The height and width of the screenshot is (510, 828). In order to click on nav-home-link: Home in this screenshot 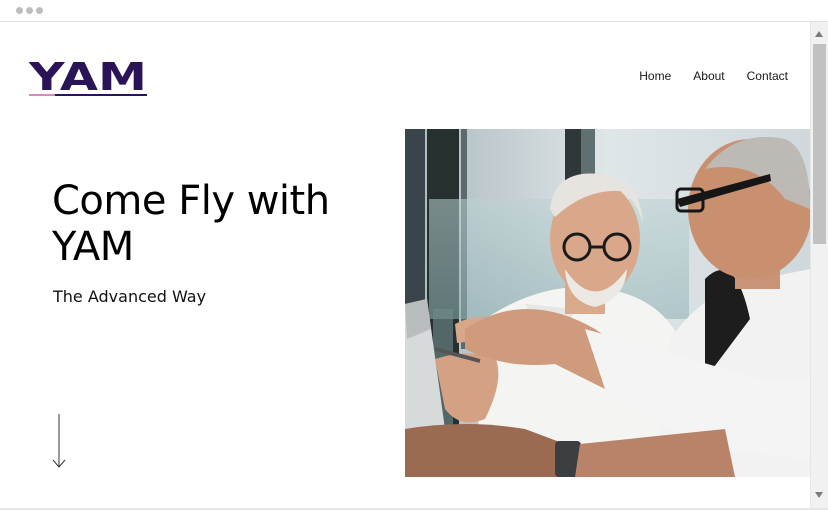, I will do `click(655, 76)`.